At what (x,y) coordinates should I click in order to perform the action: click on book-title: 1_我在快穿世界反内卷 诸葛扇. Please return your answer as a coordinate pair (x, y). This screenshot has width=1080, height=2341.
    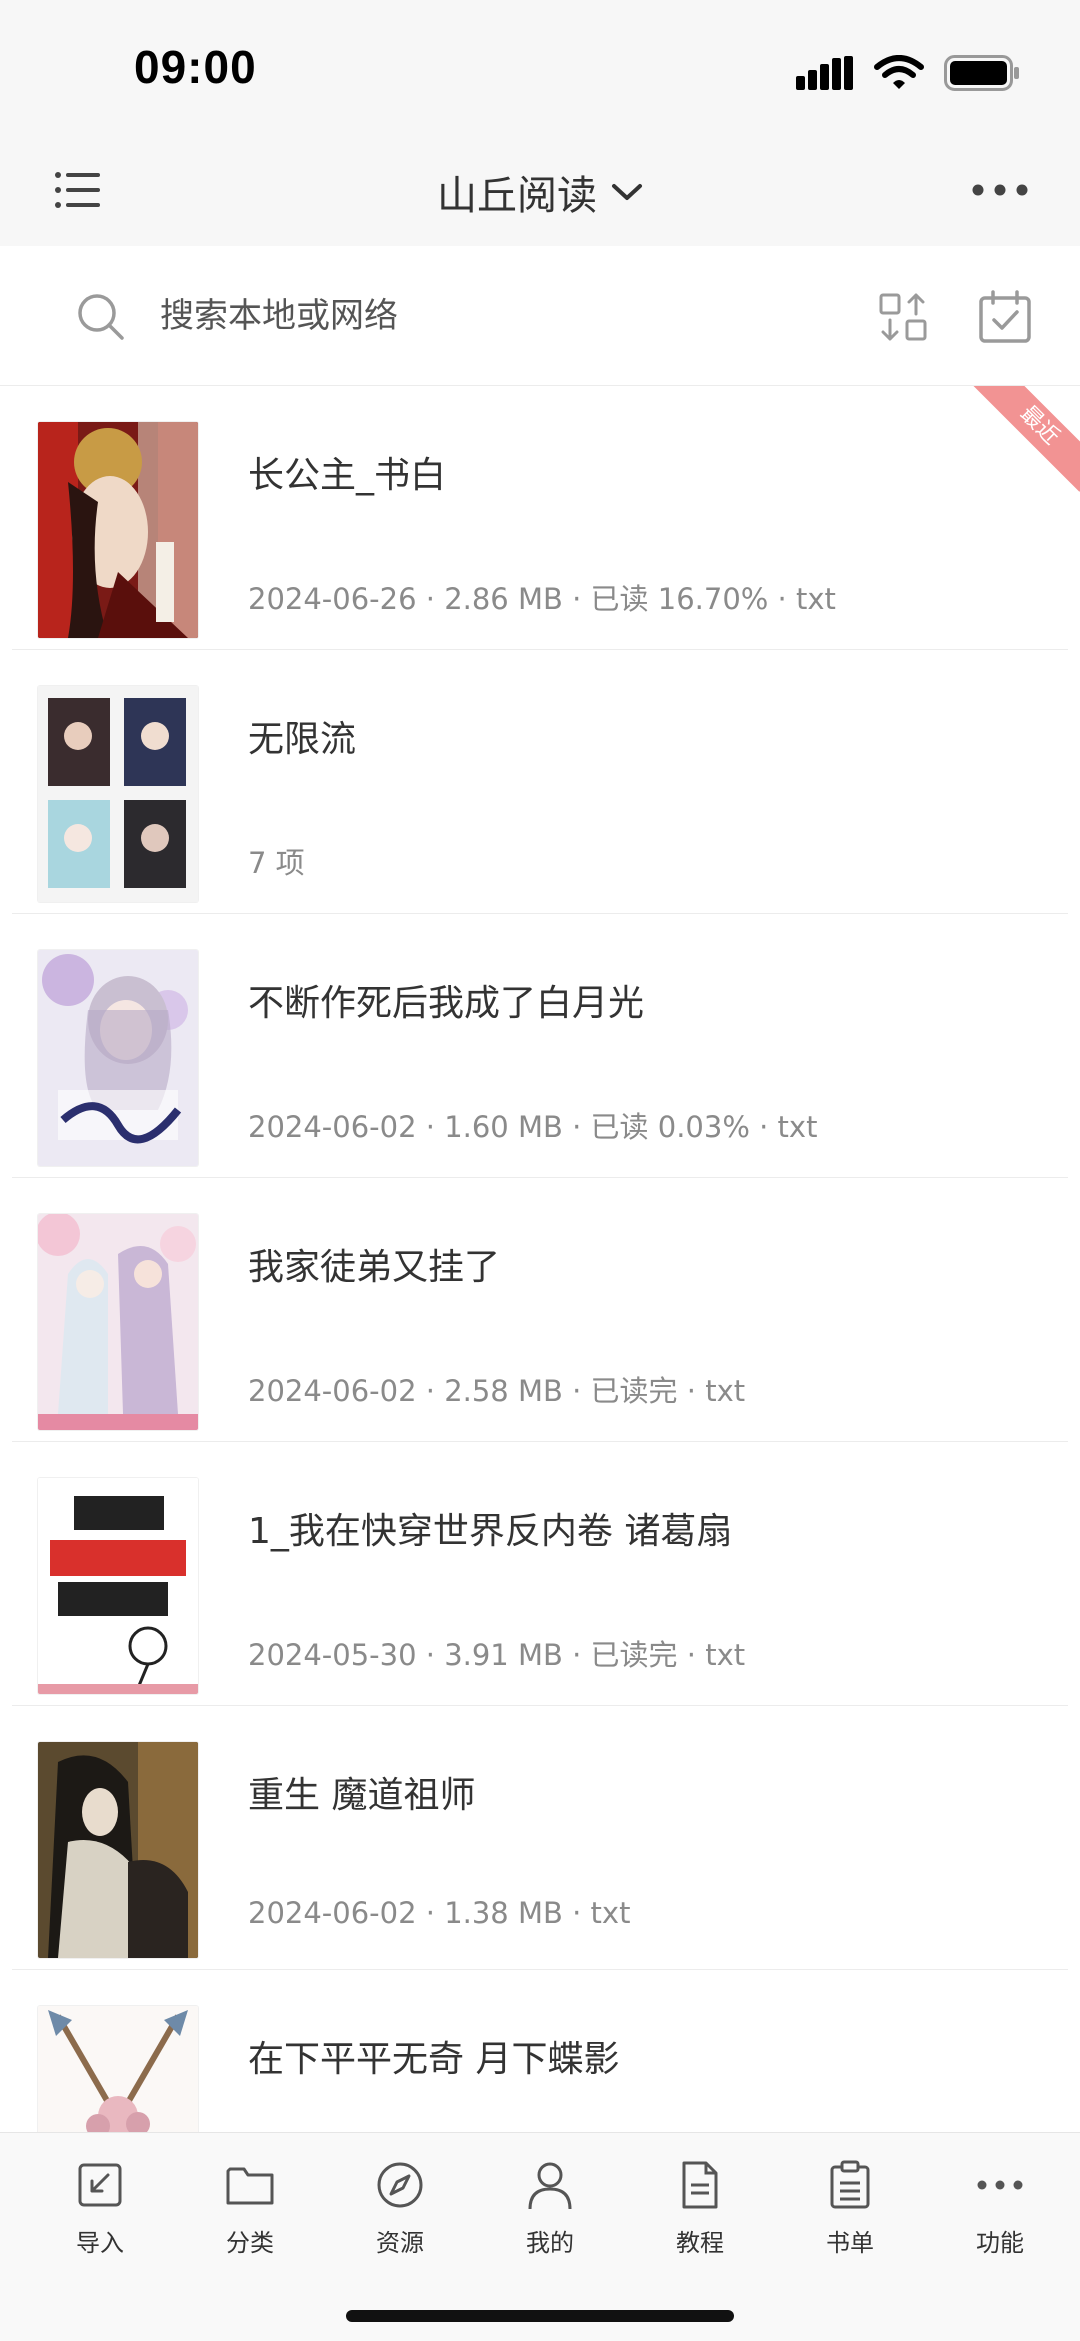
    Looking at the image, I should click on (490, 1531).